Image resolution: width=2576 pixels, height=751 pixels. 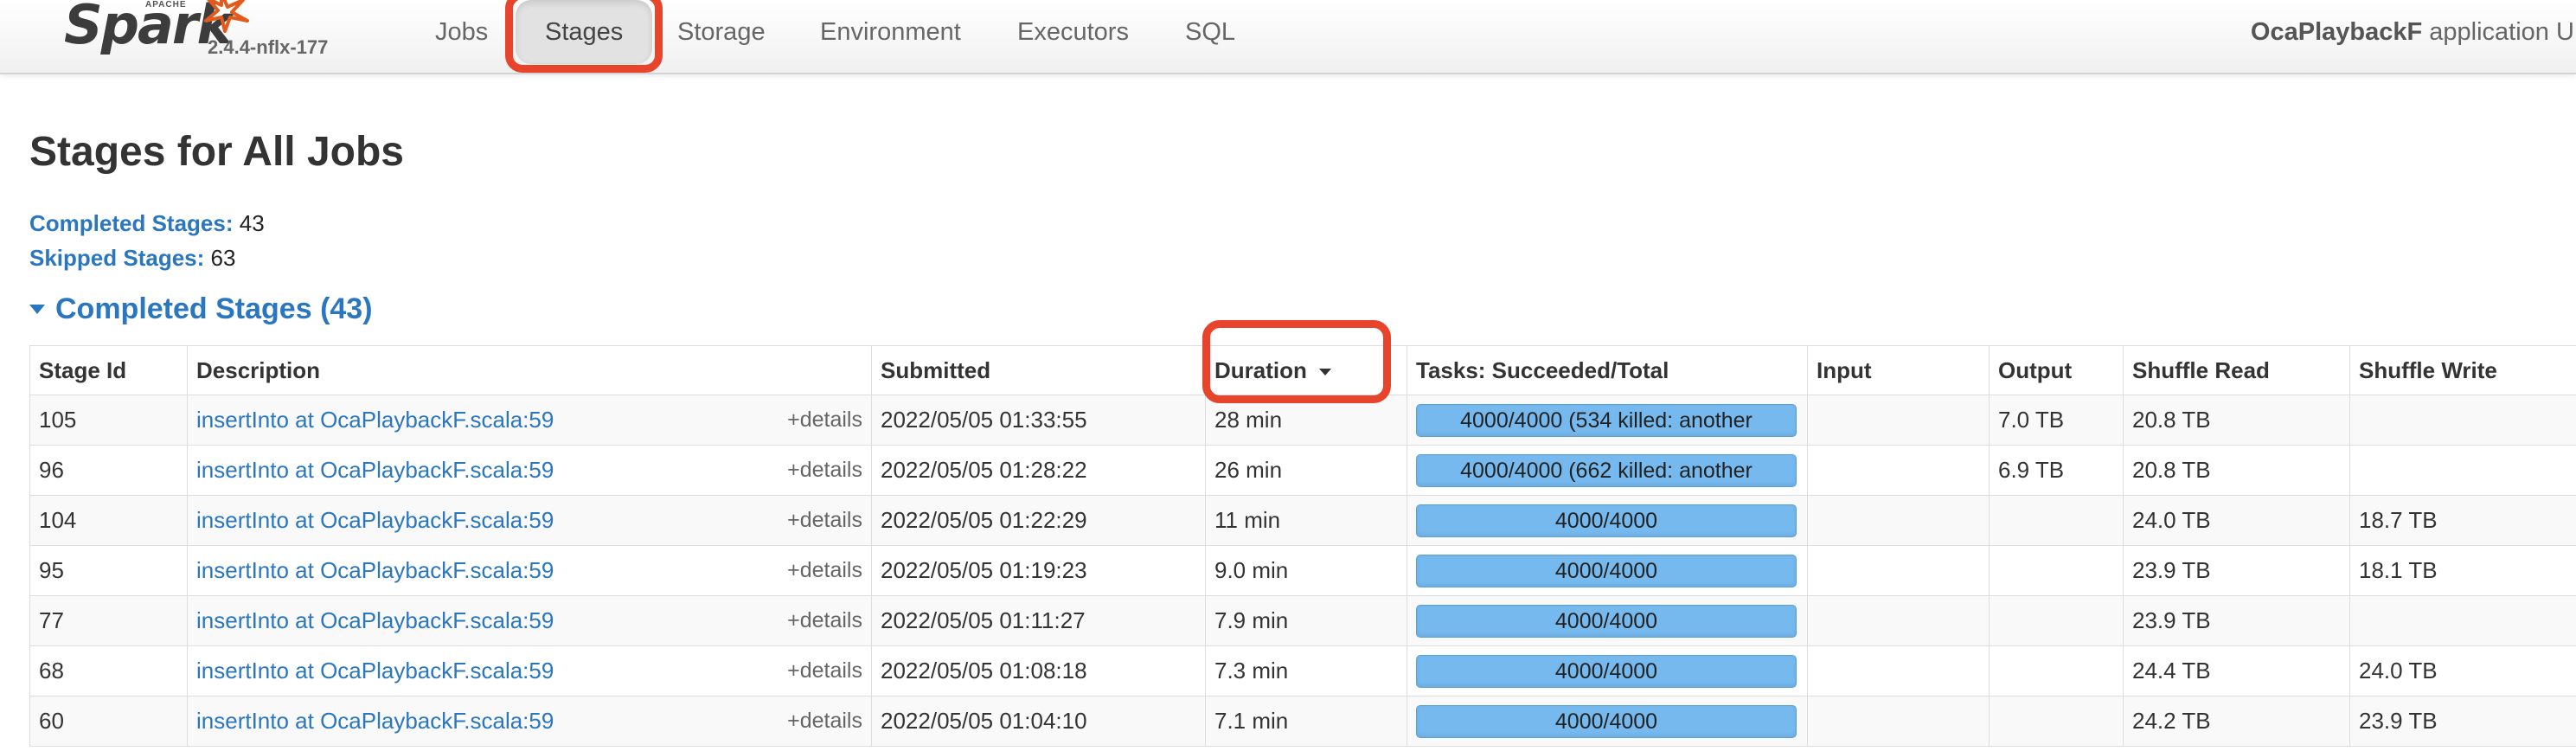 I want to click on tasks-progress-text: 4000/4000 (534 killed: another, so click(x=1606, y=420).